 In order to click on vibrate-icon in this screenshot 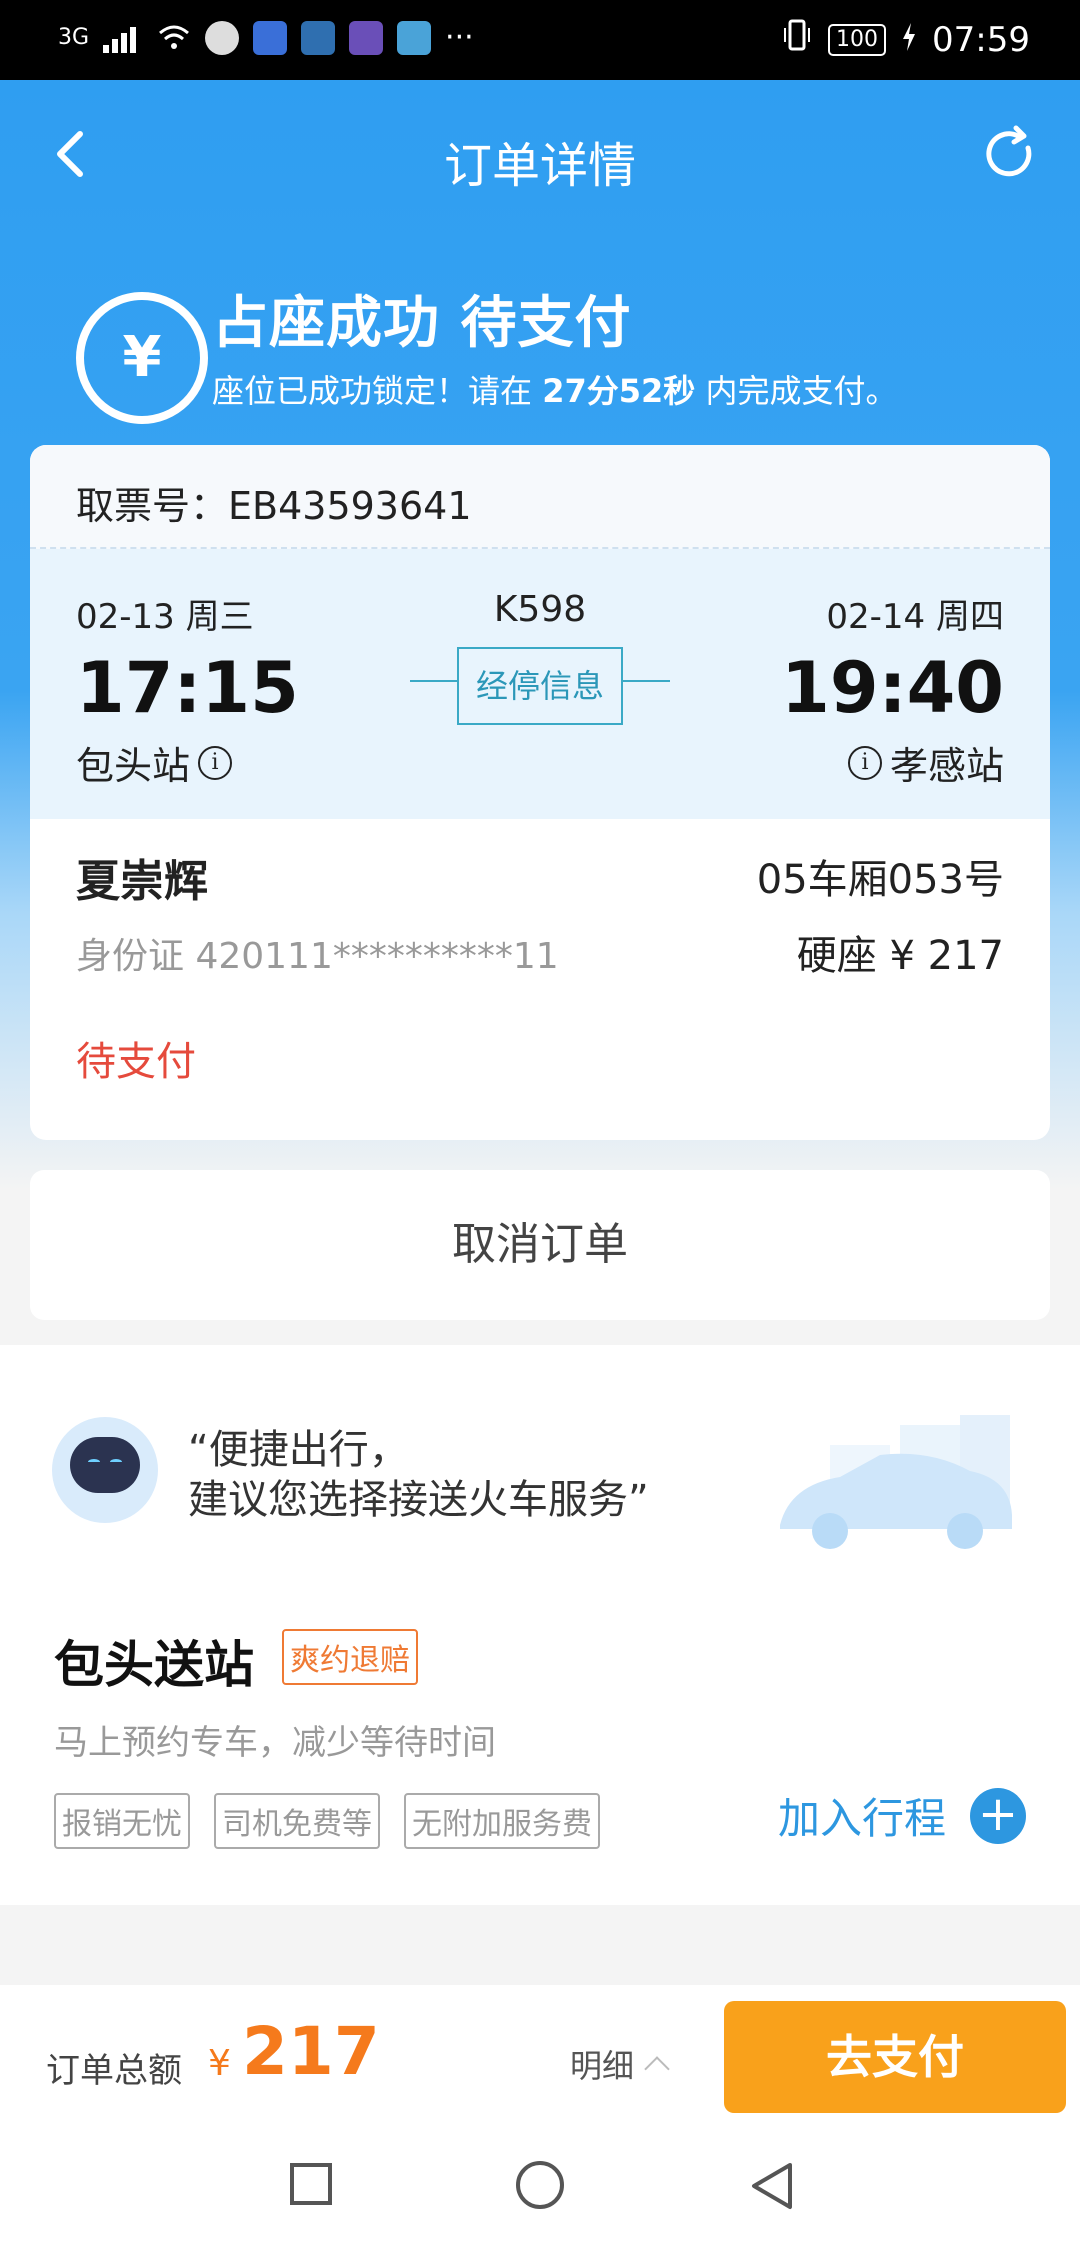, I will do `click(797, 39)`.